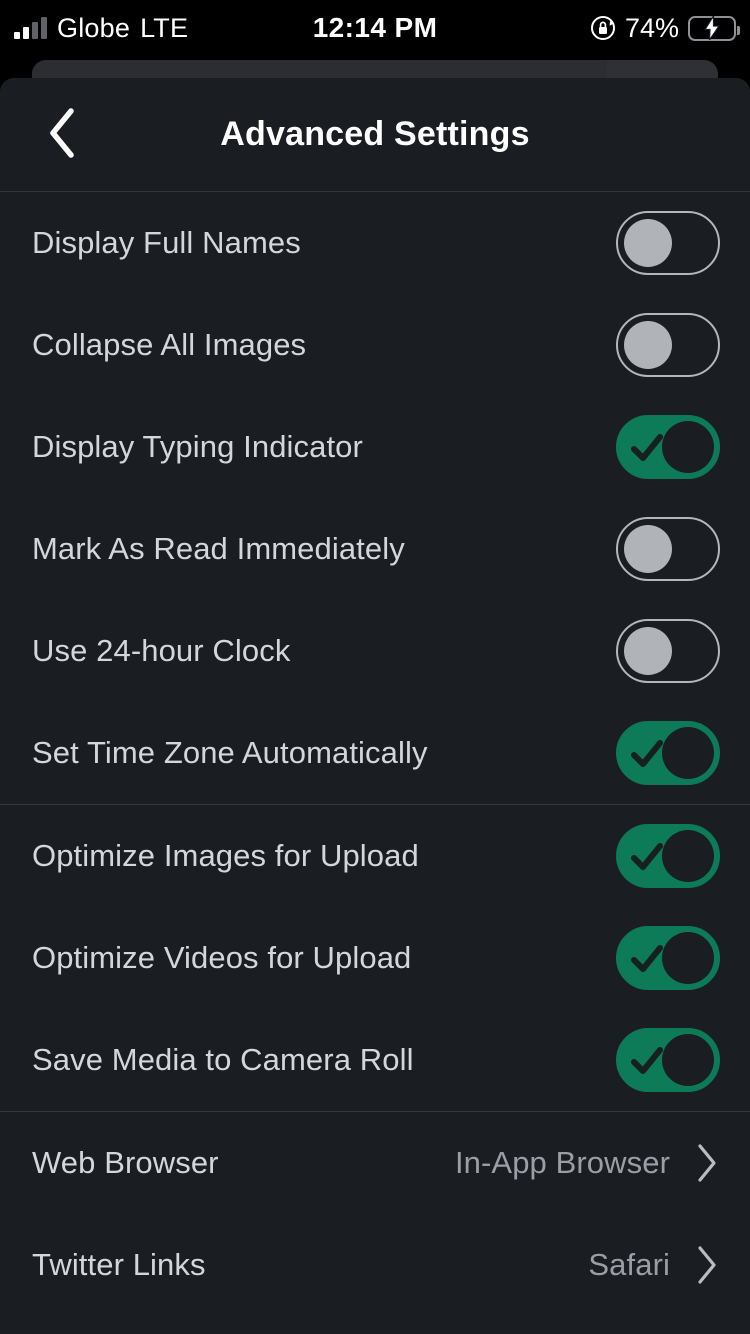  I want to click on row-label: Display Typing Indicator, so click(197, 446).